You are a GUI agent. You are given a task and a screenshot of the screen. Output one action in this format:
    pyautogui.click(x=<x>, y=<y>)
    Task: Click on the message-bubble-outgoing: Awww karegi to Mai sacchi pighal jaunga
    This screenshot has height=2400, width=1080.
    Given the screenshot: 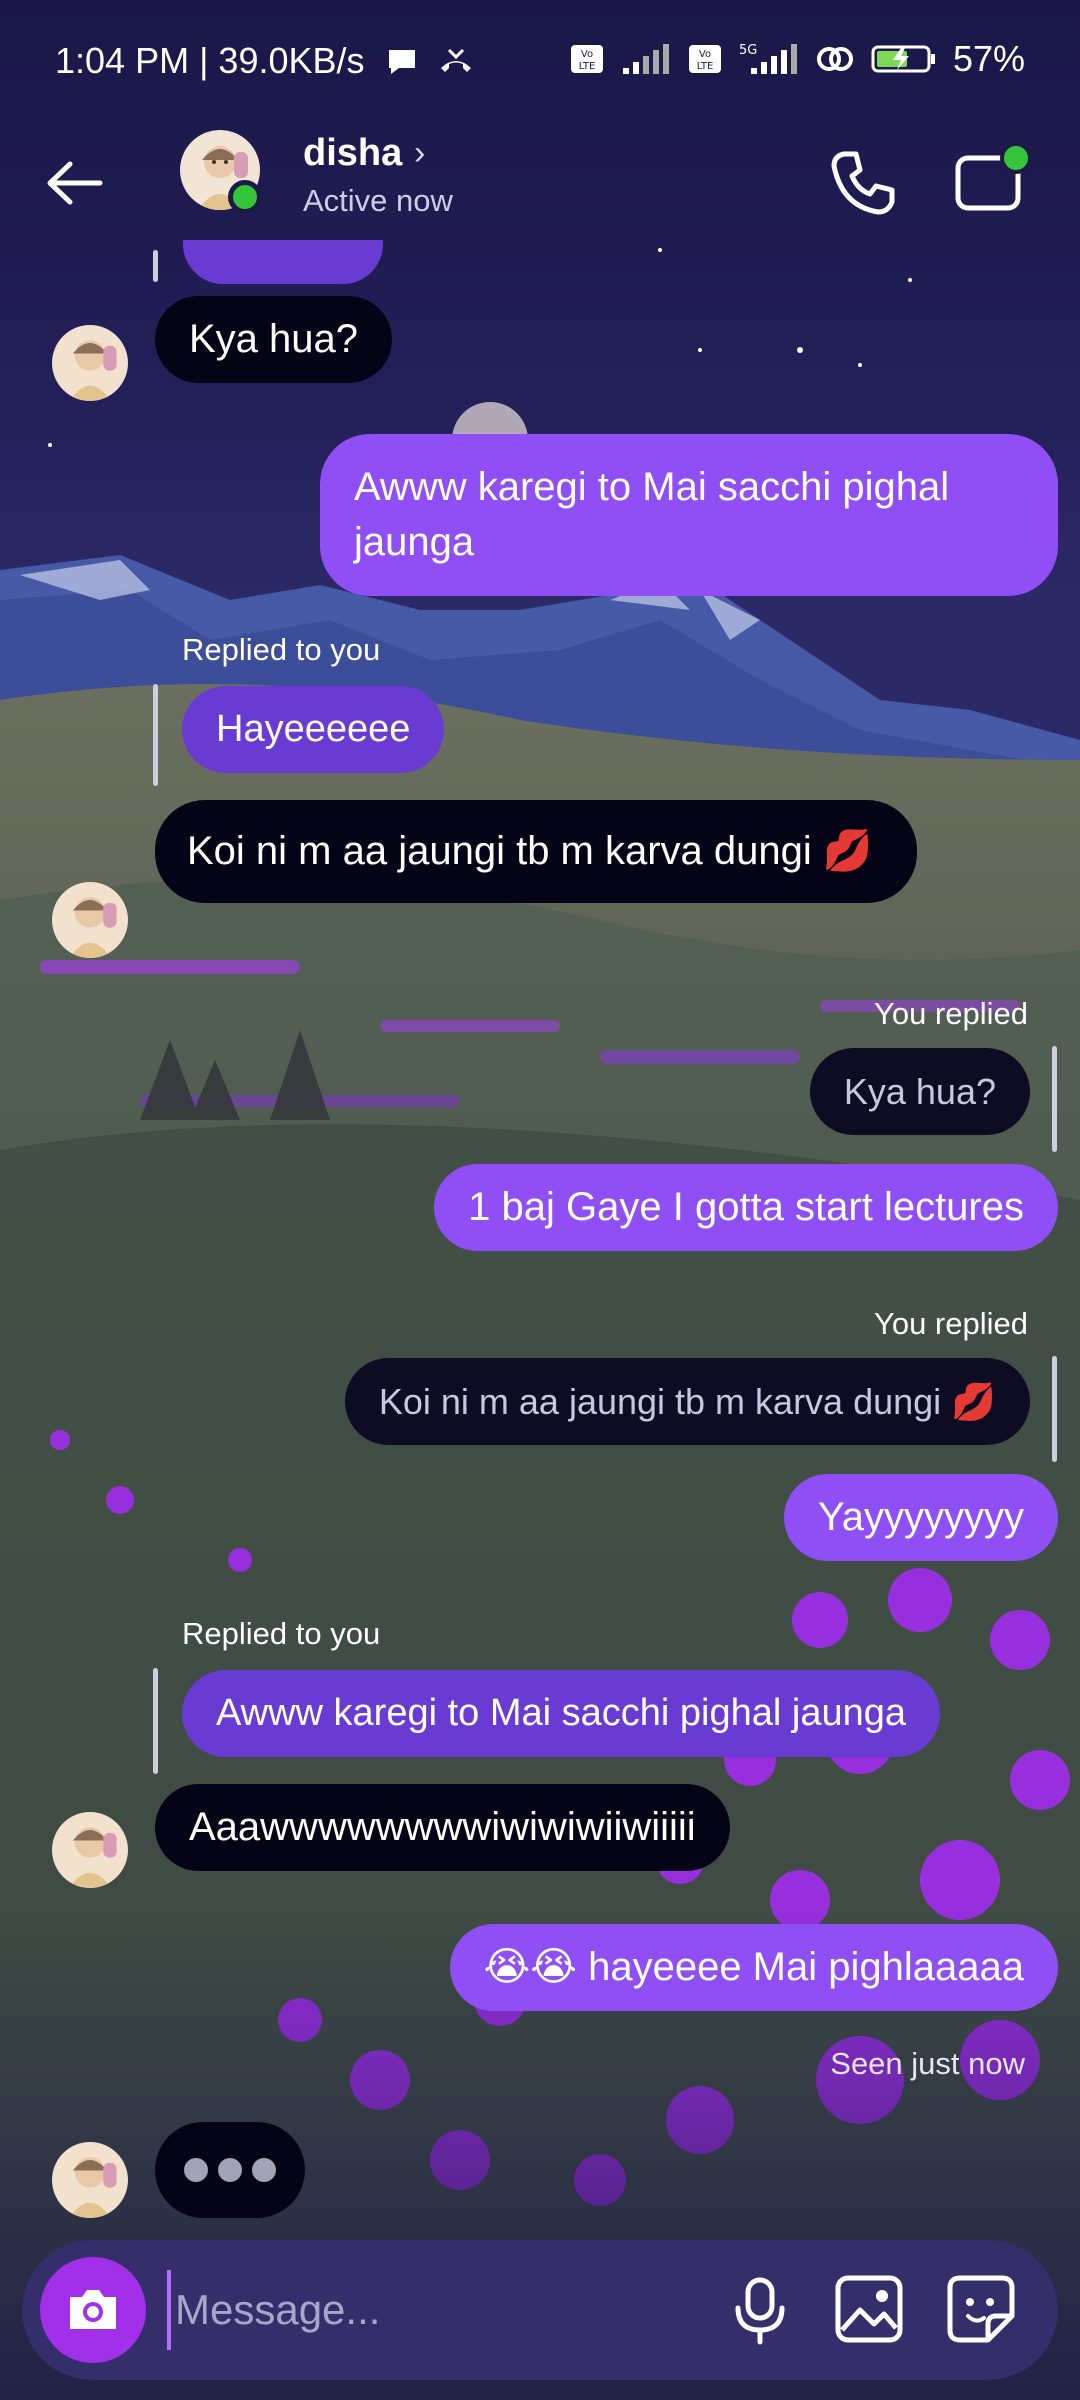 What is the action you would take?
    pyautogui.click(x=689, y=515)
    